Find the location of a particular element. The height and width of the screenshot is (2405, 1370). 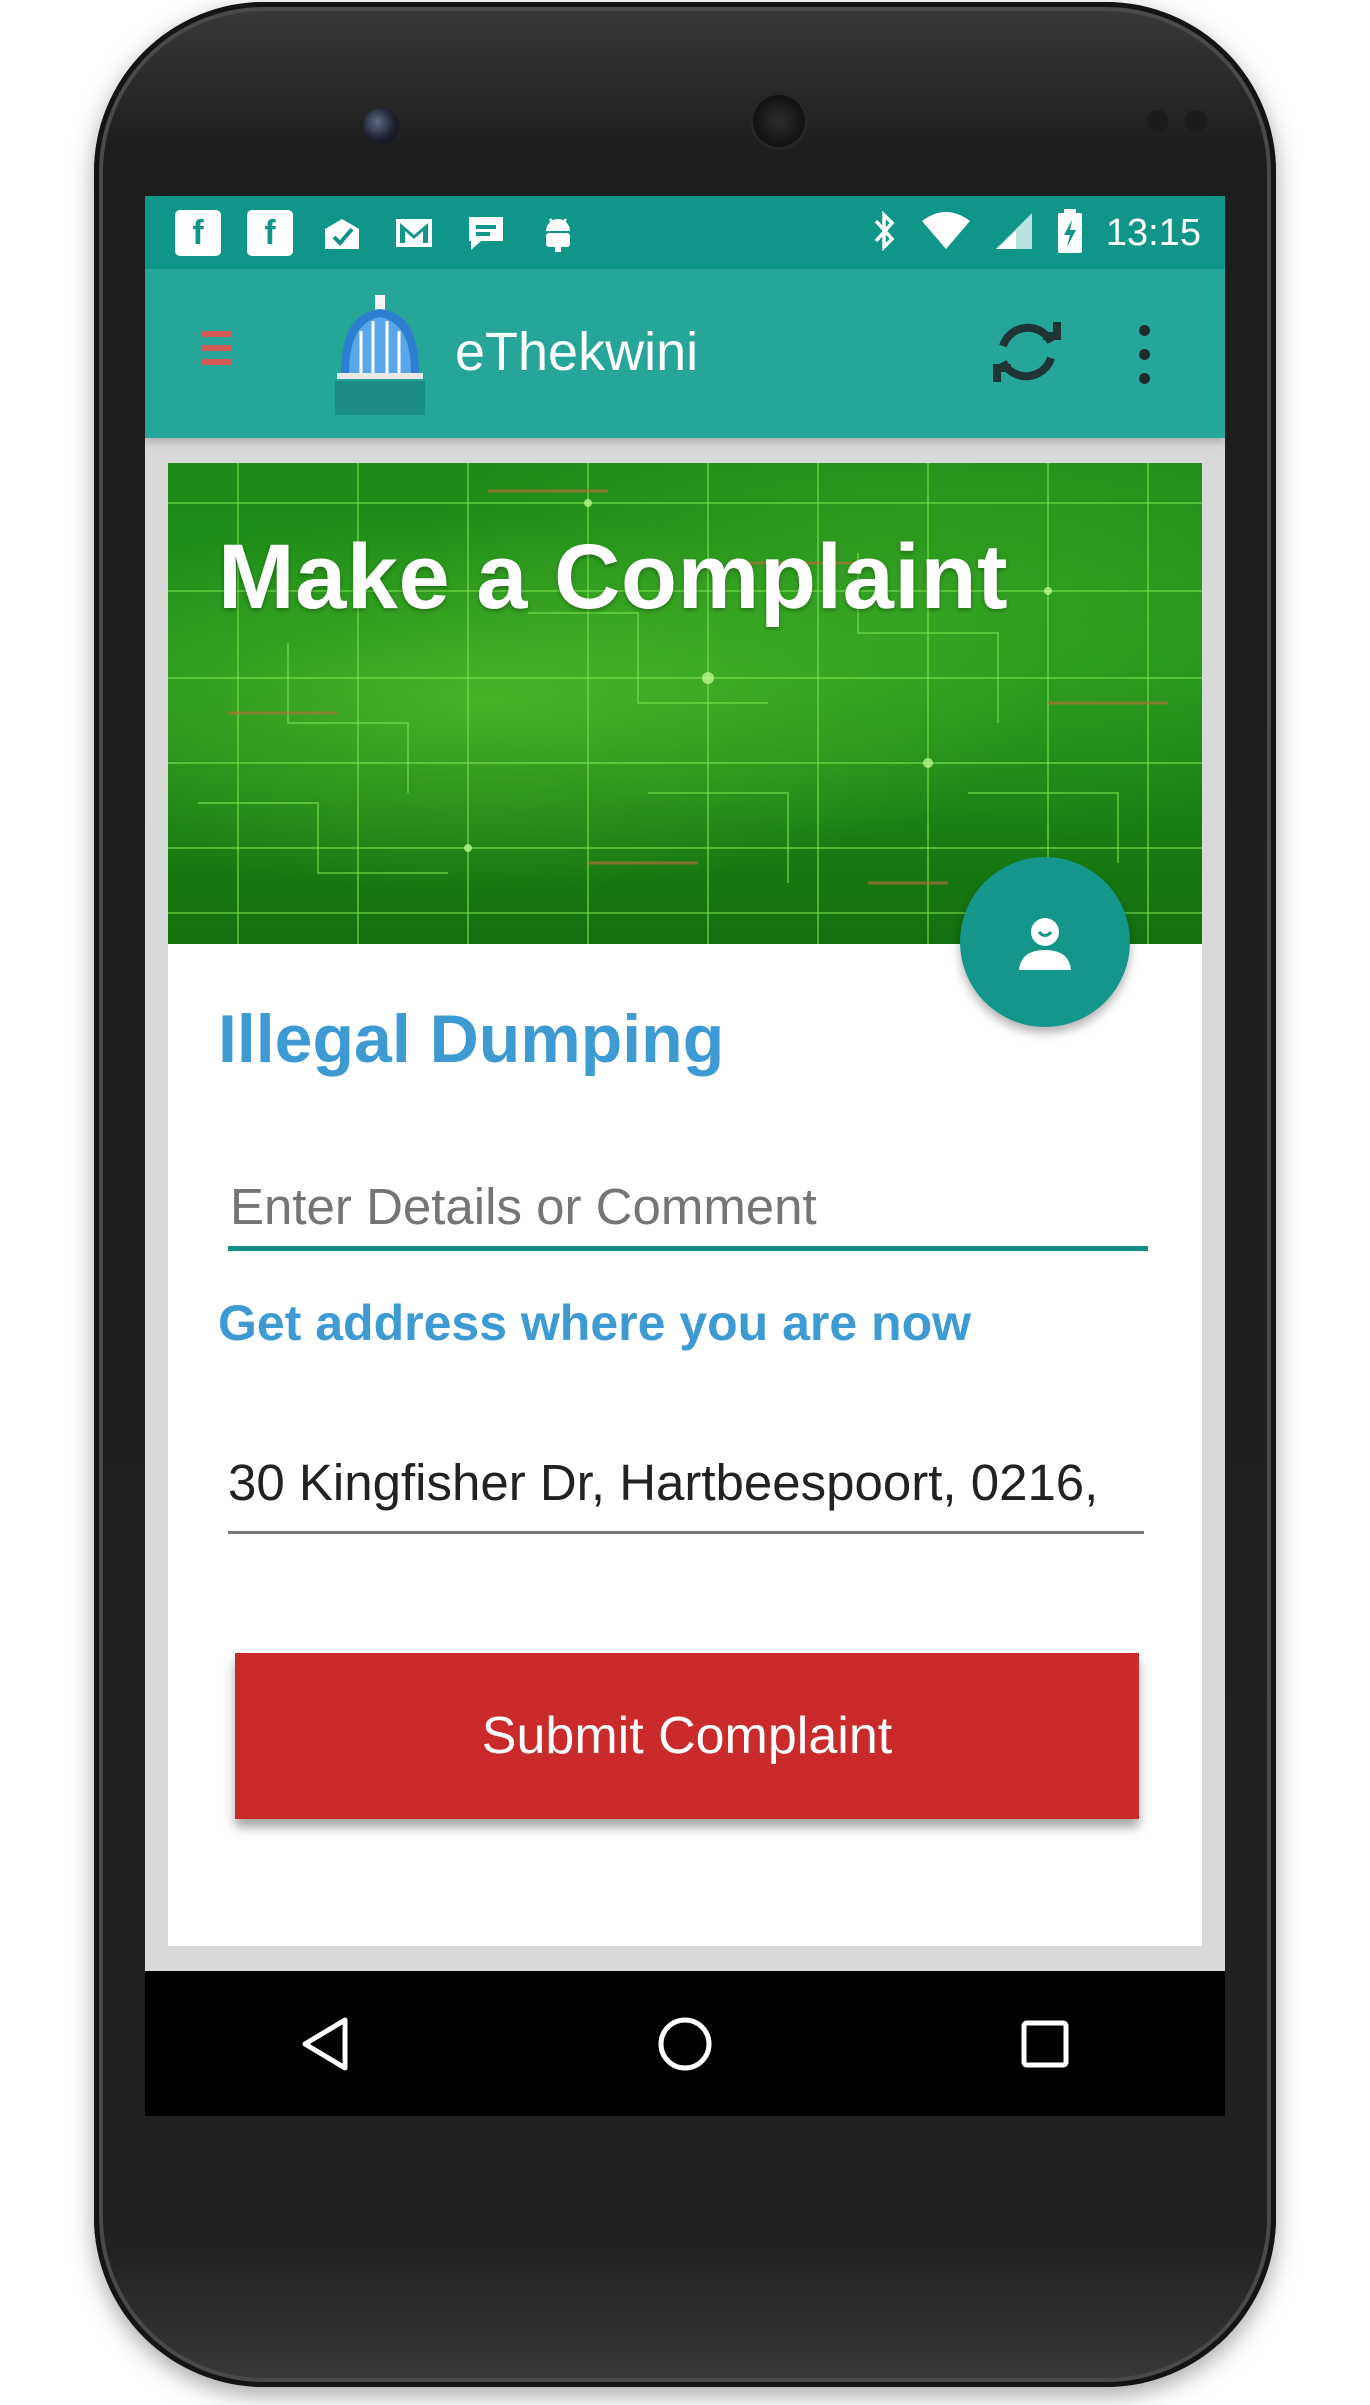

system-icons: 13:15 is located at coordinates (1036, 233).